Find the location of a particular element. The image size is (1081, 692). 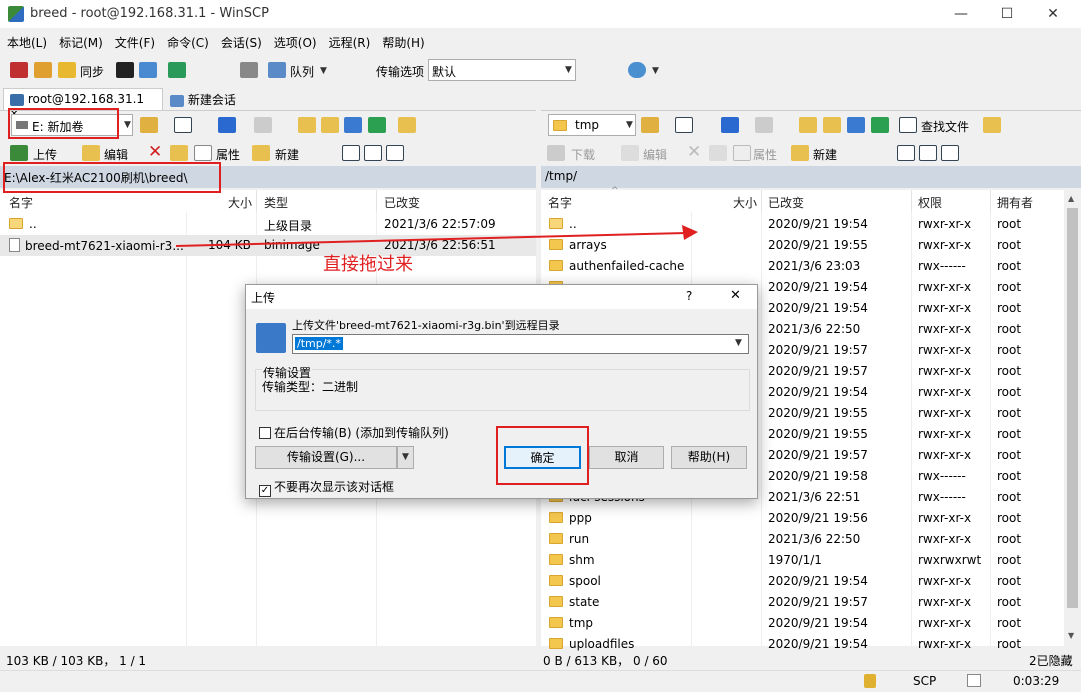

target-path-input: /tmp/*.* is located at coordinates (319, 343).